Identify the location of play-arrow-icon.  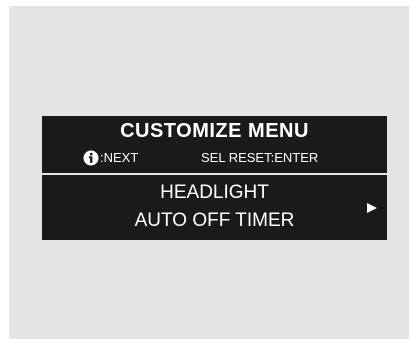
(372, 208).